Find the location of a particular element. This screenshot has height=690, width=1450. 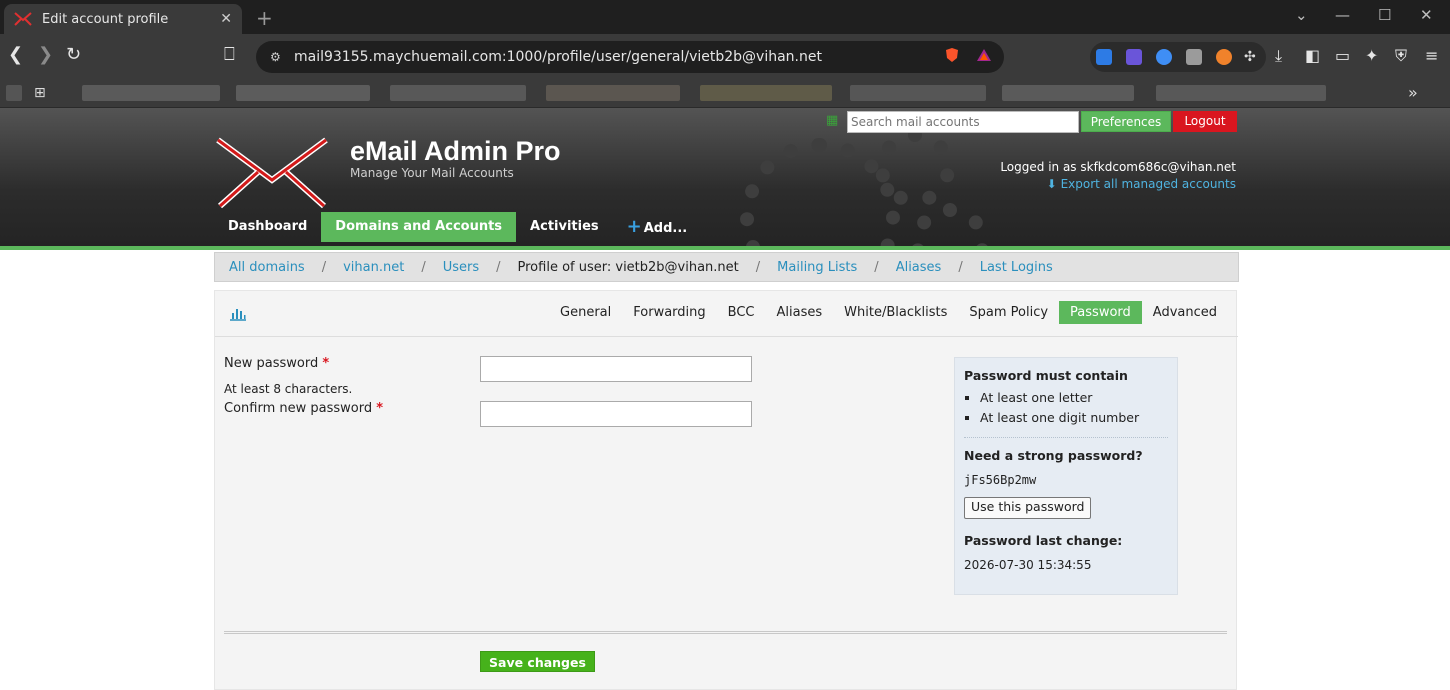

save-changes-button: Save changes is located at coordinates (537, 661).